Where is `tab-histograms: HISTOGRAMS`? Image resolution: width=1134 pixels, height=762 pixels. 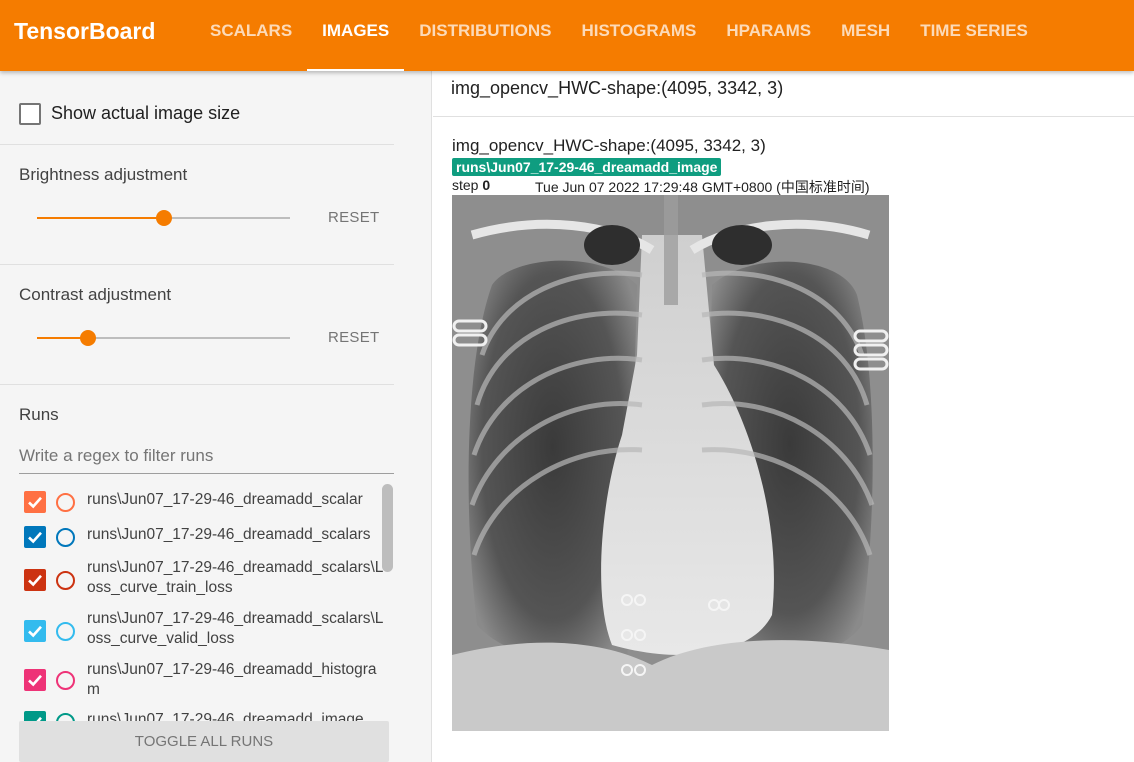 tab-histograms: HISTOGRAMS is located at coordinates (638, 35).